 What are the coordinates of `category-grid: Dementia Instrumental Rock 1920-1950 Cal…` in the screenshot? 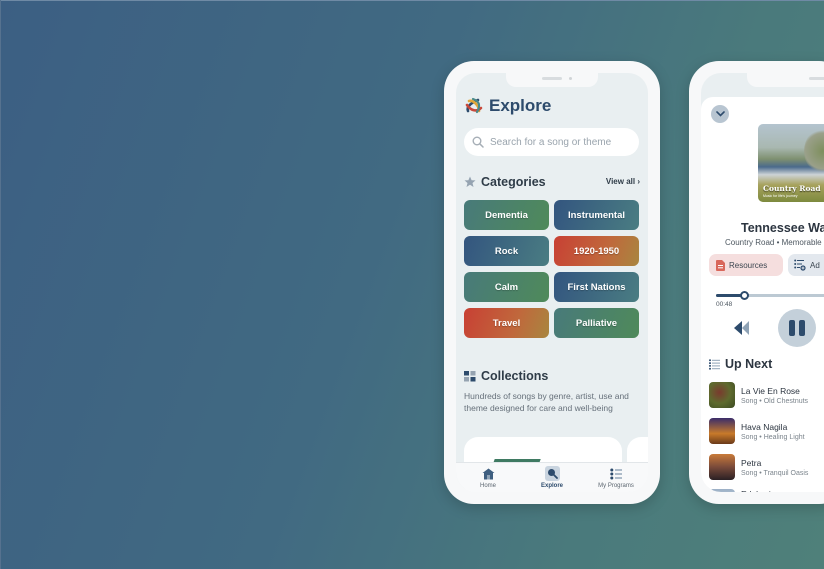 It's located at (552, 269).